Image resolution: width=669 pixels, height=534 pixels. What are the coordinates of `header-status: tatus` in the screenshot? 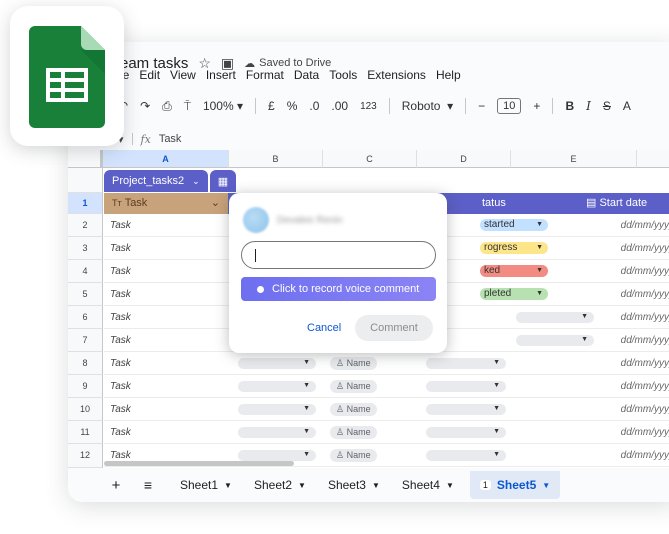 It's located at (518, 203).